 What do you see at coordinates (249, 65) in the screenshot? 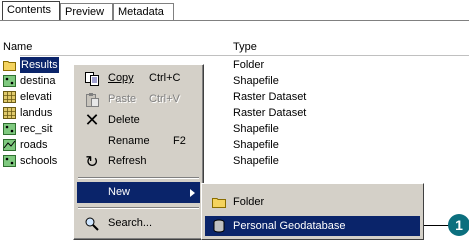
I see `list-item-type: Folder` at bounding box center [249, 65].